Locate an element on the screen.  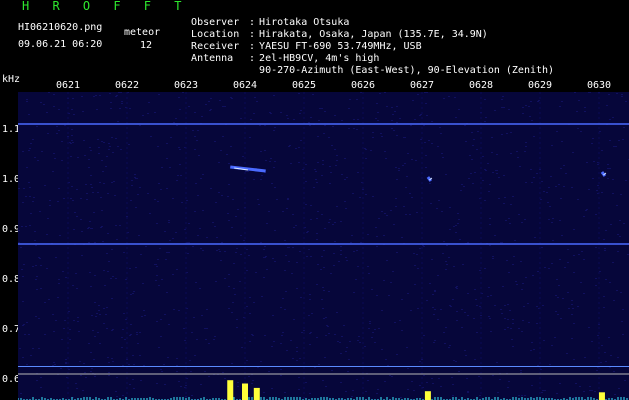
time-tick: 0627 is located at coordinates (422, 85).